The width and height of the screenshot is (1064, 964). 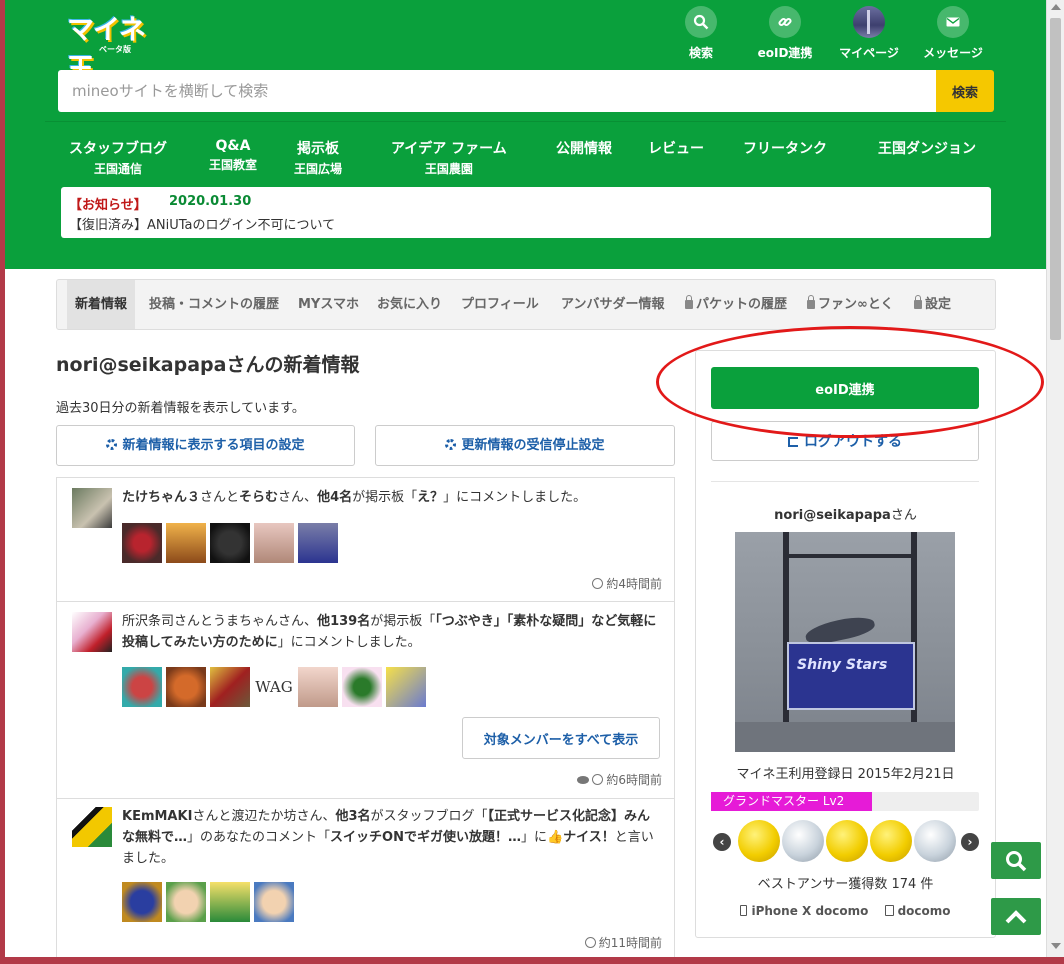 I want to click on pen-badge-icon, so click(x=891, y=841).